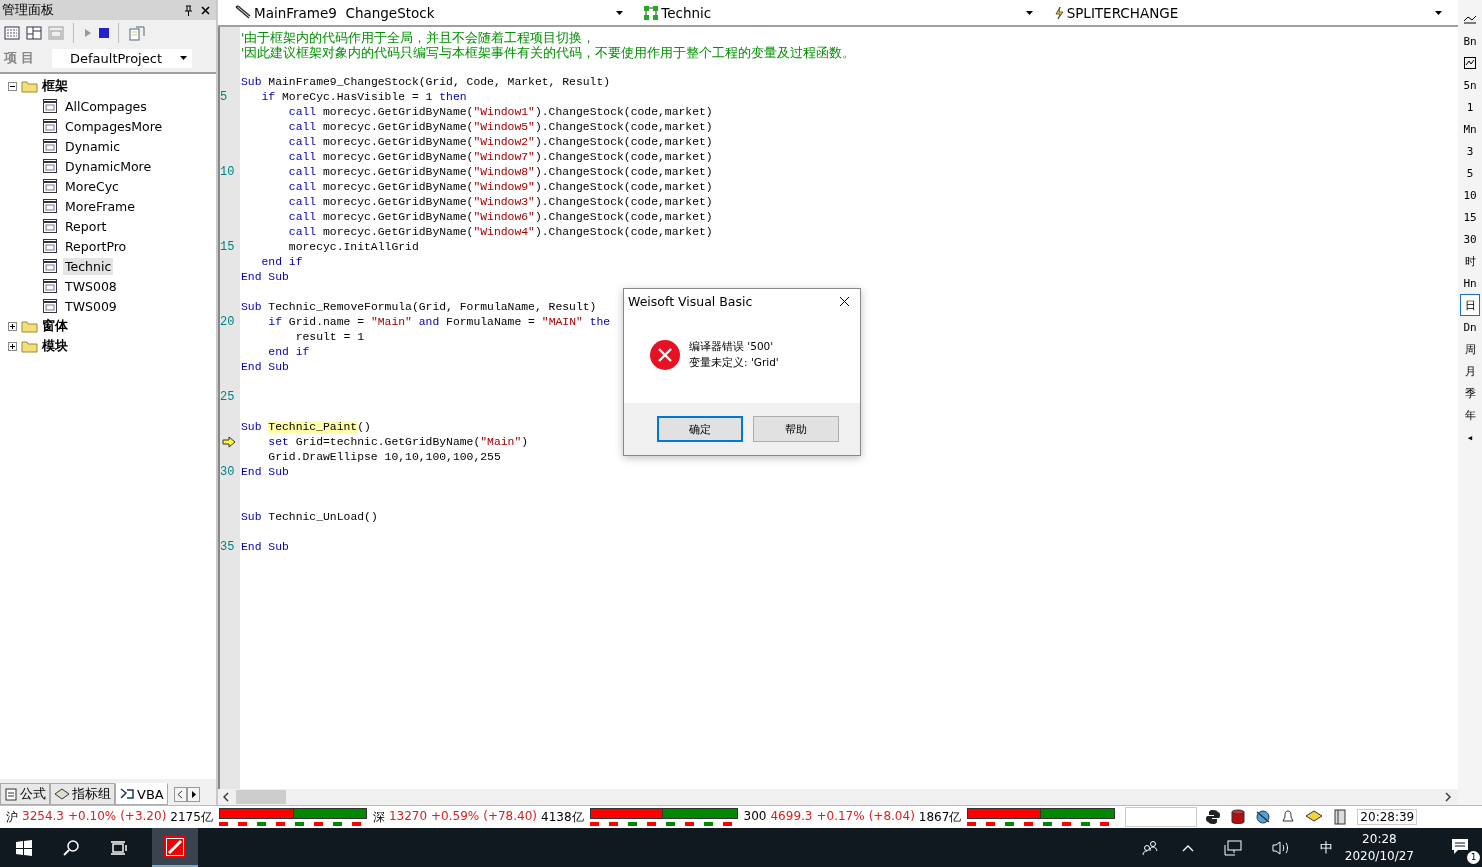 Image resolution: width=1482 pixels, height=867 pixels. I want to click on taskbar-app-button, so click(175, 847).